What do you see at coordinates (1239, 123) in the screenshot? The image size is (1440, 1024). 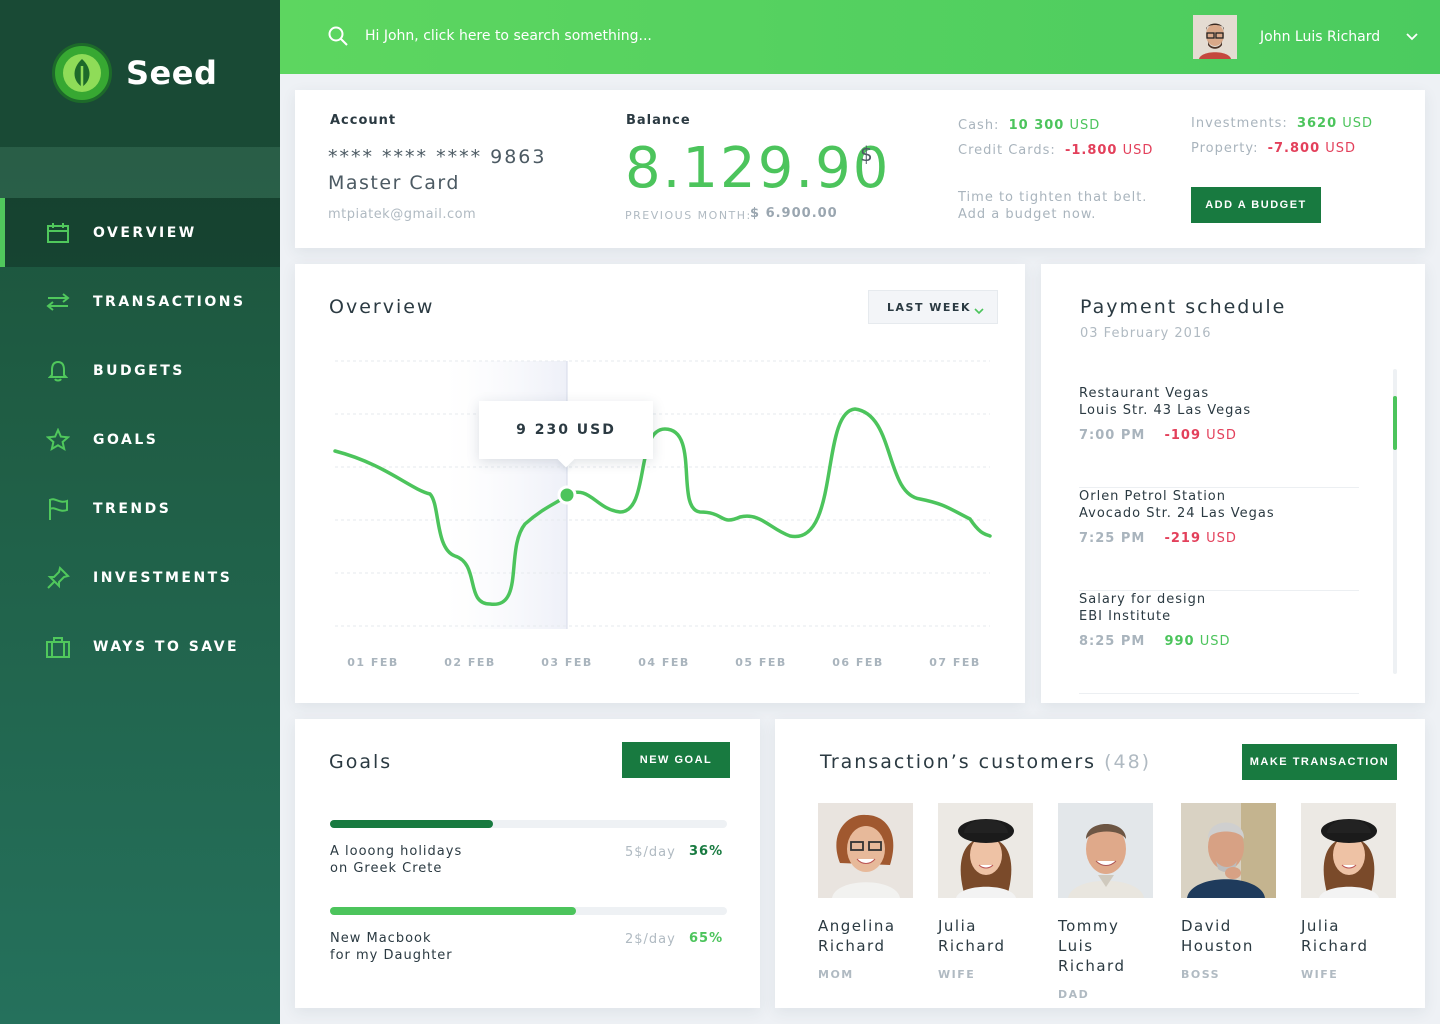 I see `investments-label: Investments:` at bounding box center [1239, 123].